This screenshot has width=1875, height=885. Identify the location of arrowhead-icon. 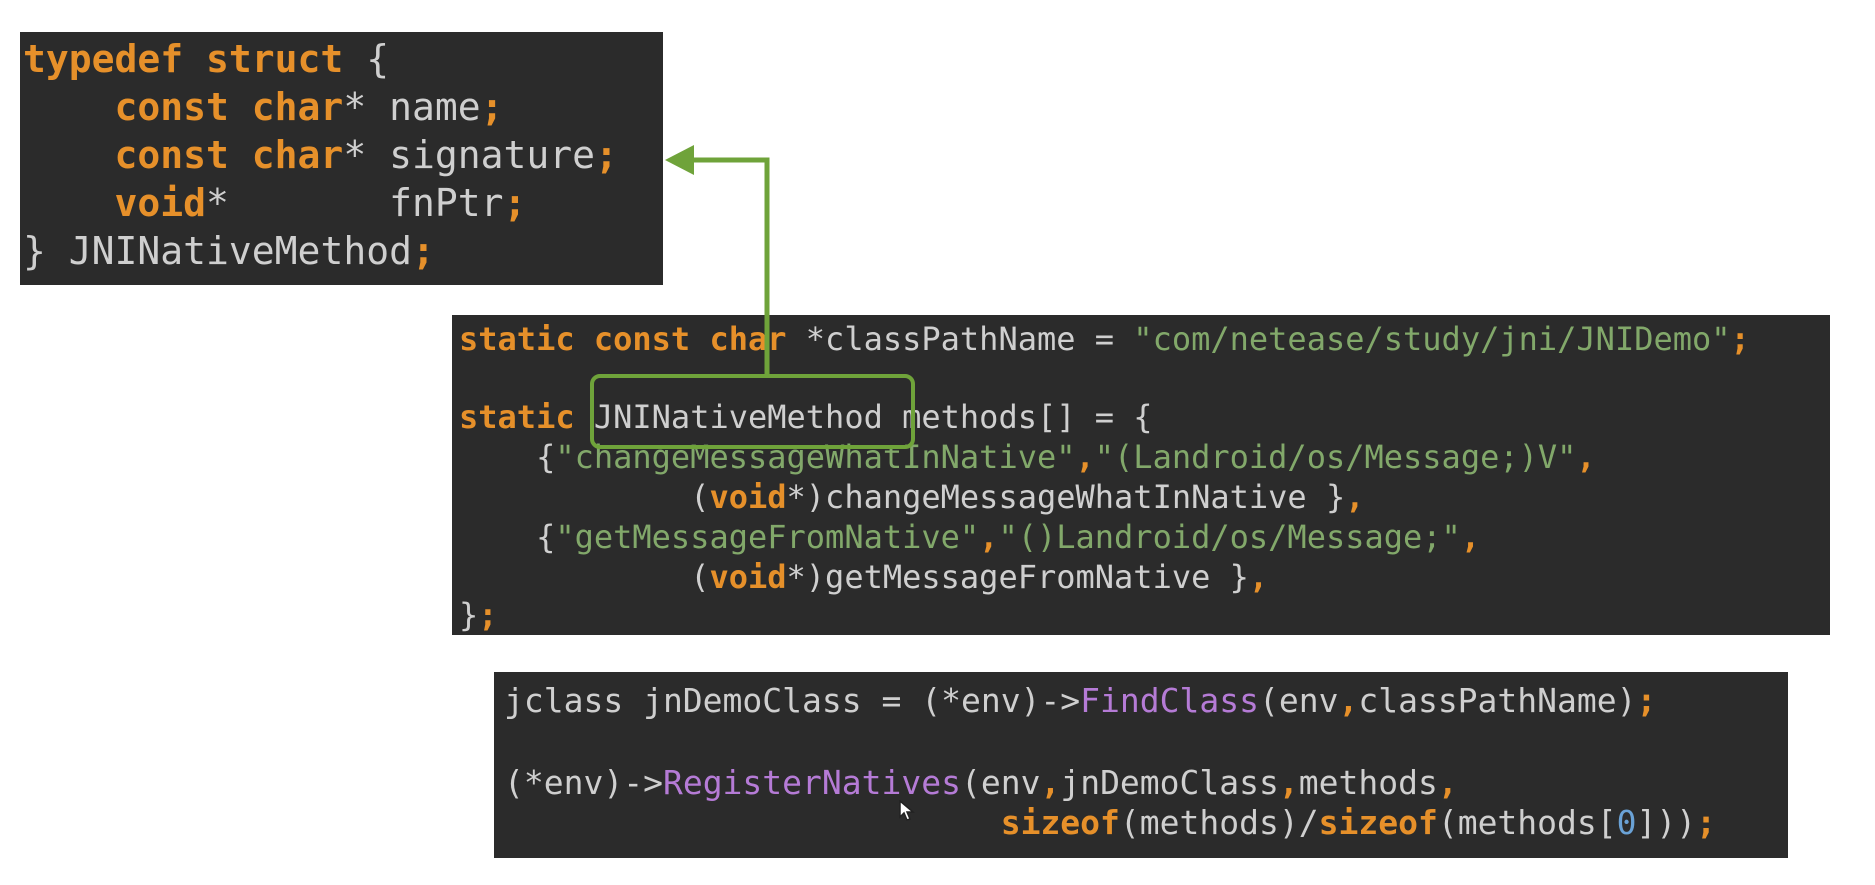
(679, 160).